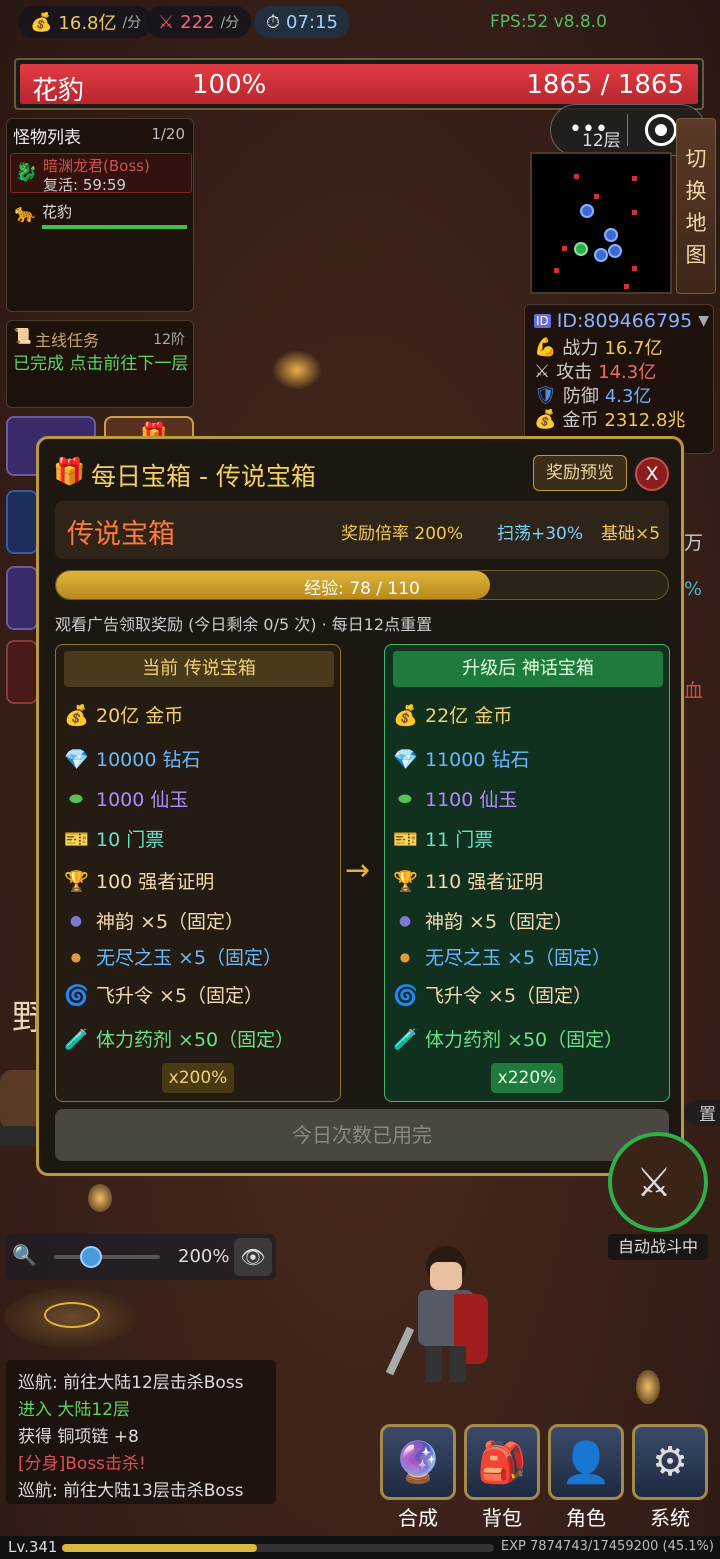  I want to click on backpack-icon: 🎒, so click(502, 1462).